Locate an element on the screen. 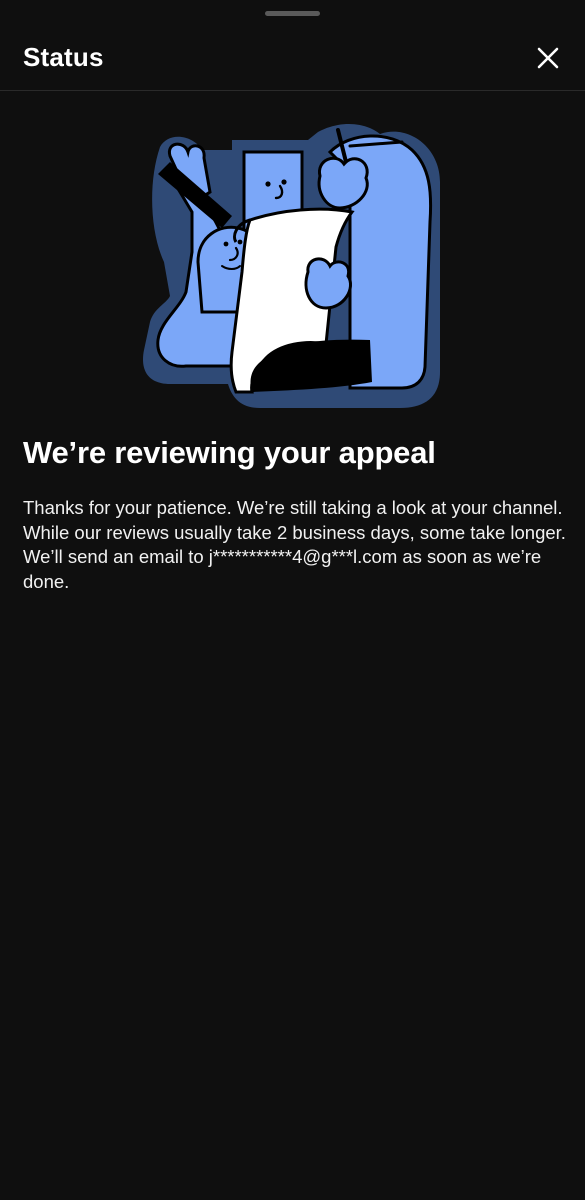  page-heading: We’re reviewing your appeal is located at coordinates (229, 452).